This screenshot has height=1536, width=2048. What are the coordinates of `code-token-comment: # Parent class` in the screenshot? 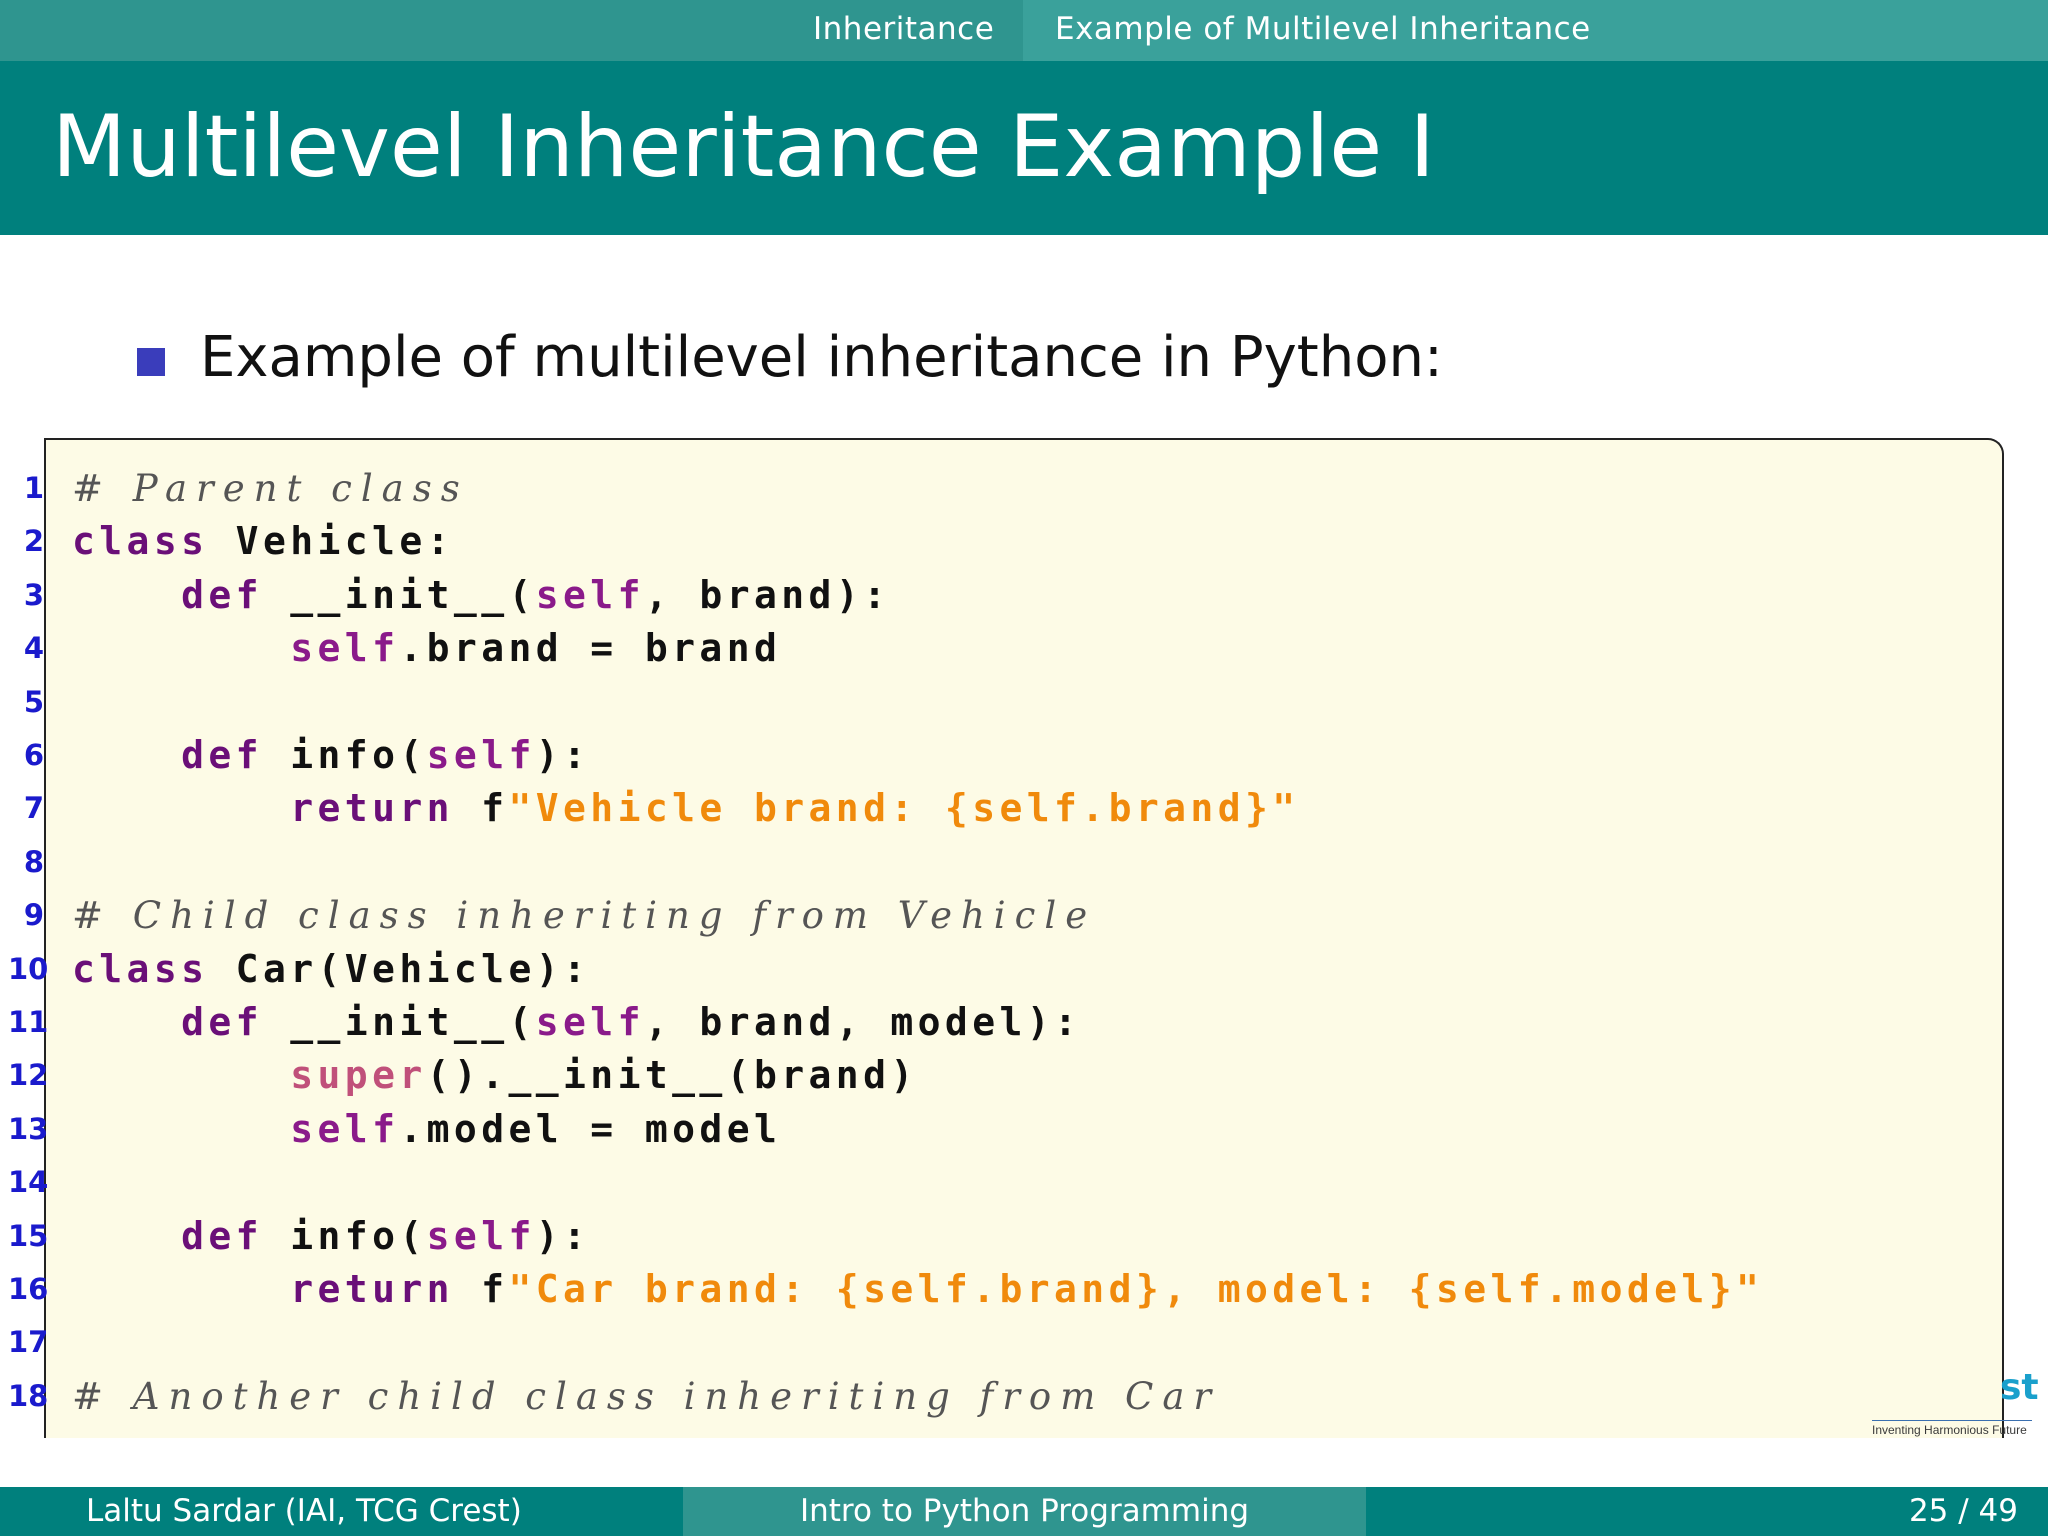 It's located at (270, 488).